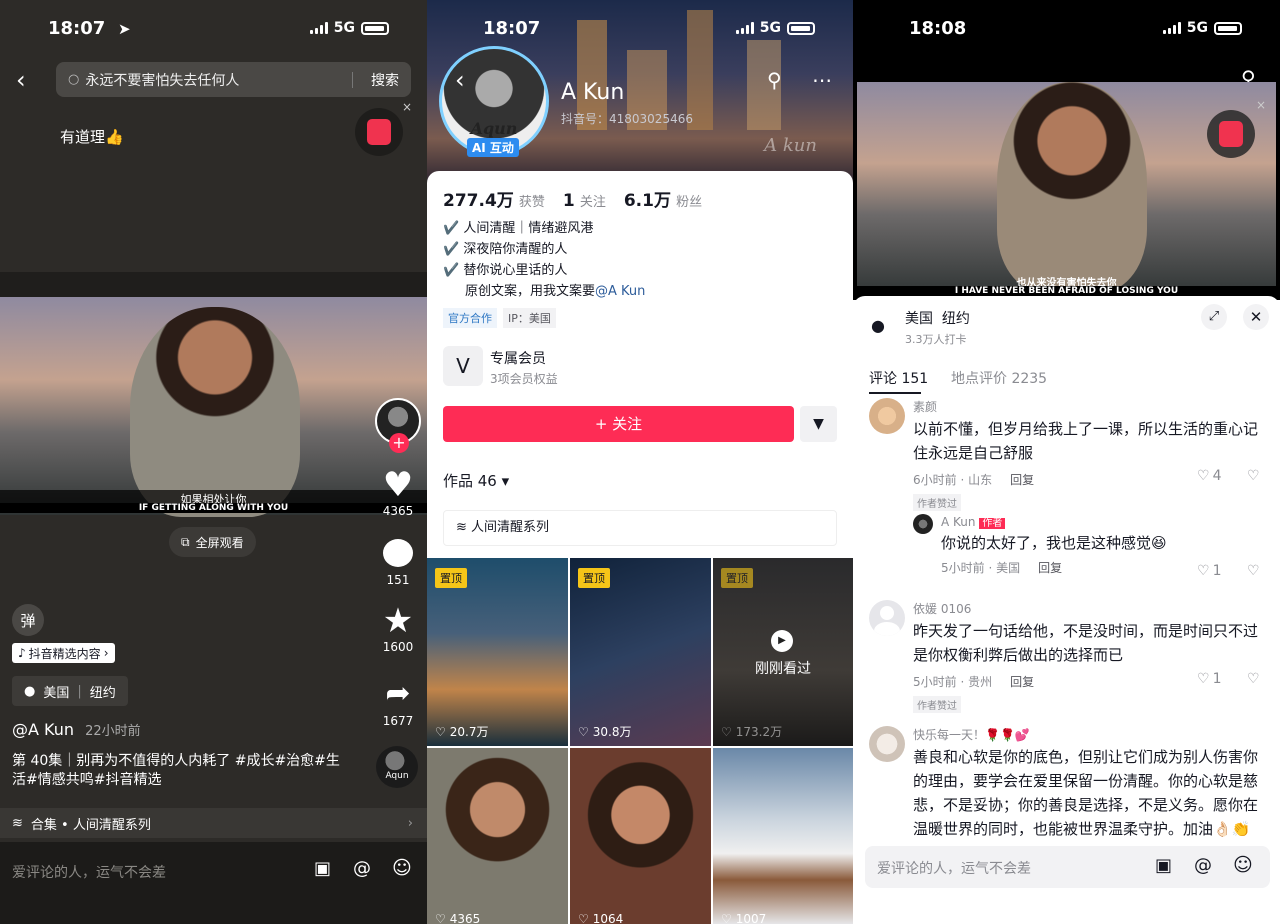 The height and width of the screenshot is (924, 1280). What do you see at coordinates (74, 79) in the screenshot?
I see `search-icon: ○` at bounding box center [74, 79].